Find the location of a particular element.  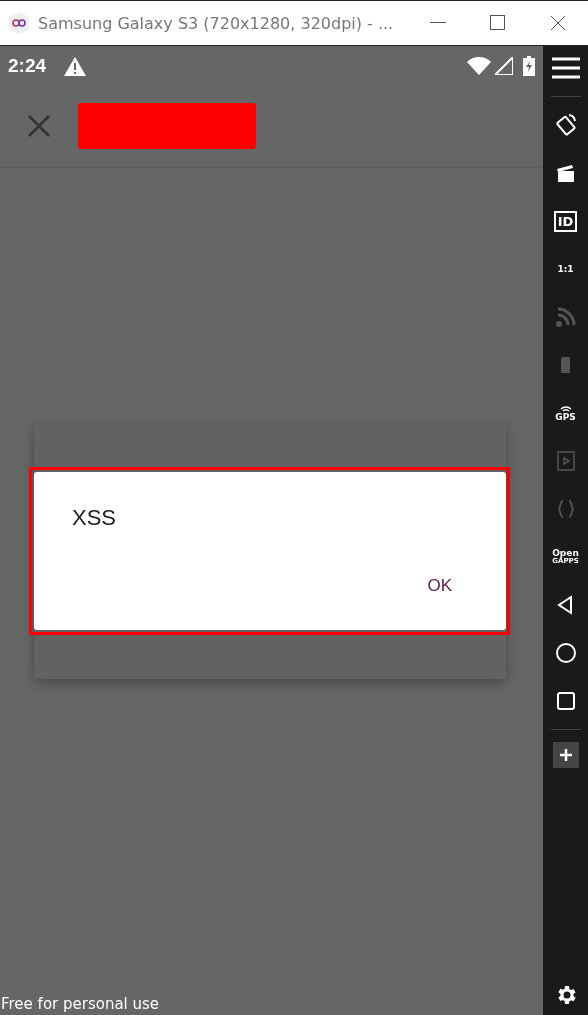

alert-message: XSS is located at coordinates (94, 518).